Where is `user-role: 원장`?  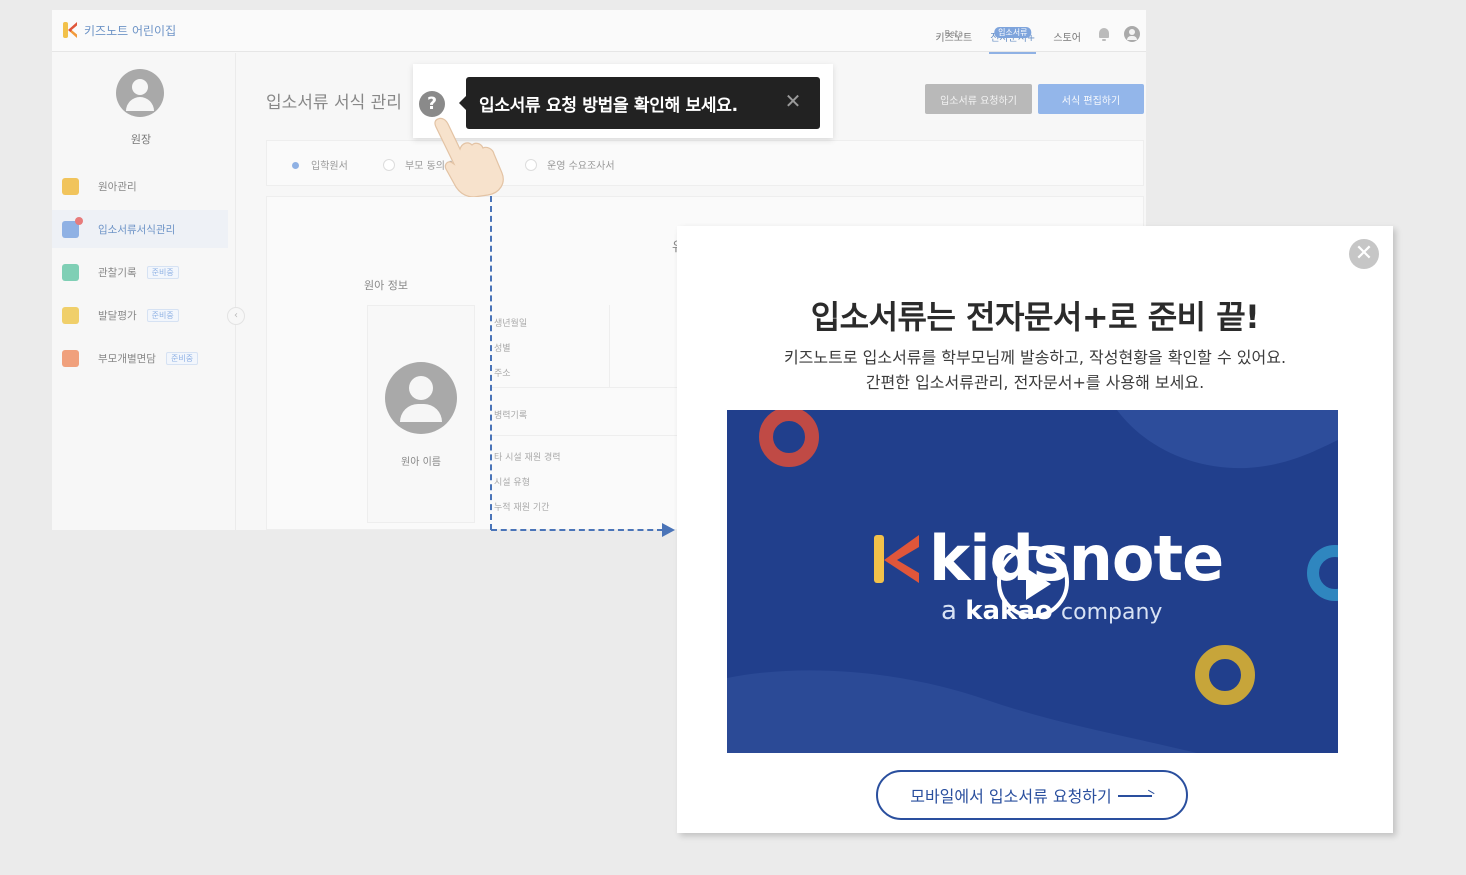 user-role: 원장 is located at coordinates (141, 139).